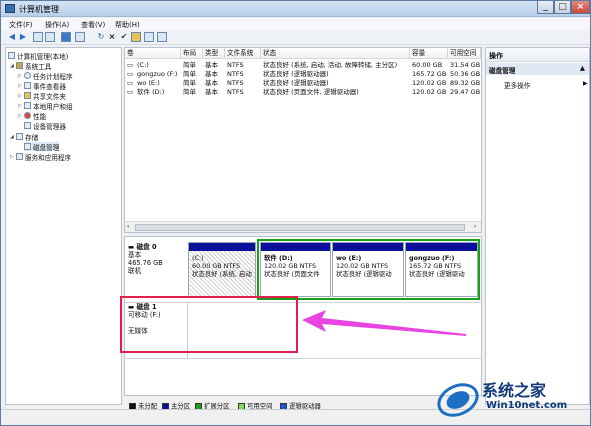 The width and height of the screenshot is (591, 426). I want to click on disk0-label: ▬ 磁盘 0 基本 465.76 GB 联机, so click(157, 259).